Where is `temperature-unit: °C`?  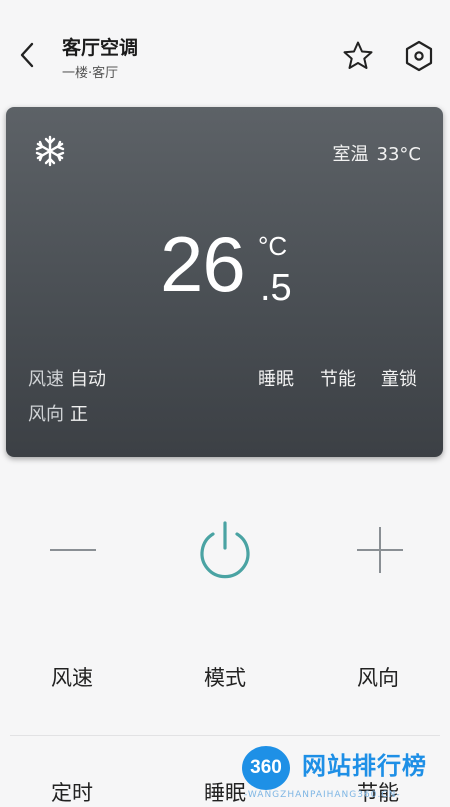
temperature-unit: °C is located at coordinates (273, 246).